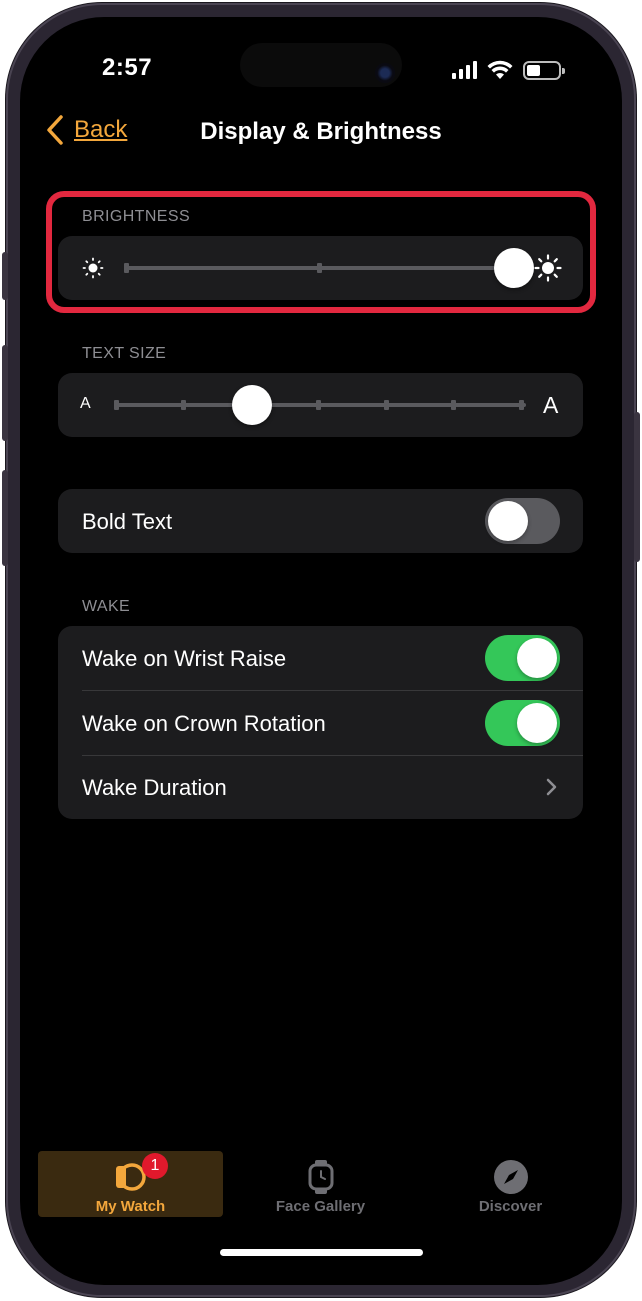 Image resolution: width=642 pixels, height=1301 pixels. Describe the element at coordinates (500, 69) in the screenshot. I see `wifi-icon` at that location.